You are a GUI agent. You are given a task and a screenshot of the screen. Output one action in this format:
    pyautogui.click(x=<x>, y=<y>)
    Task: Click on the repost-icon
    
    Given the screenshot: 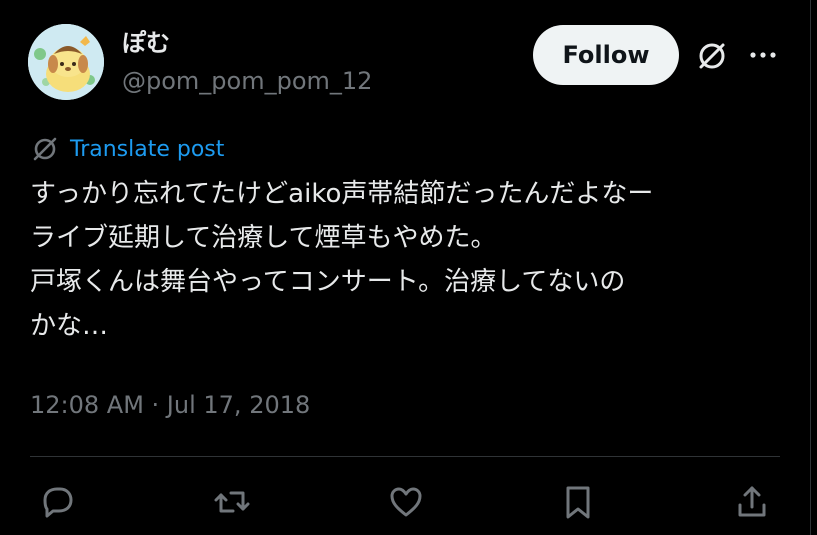 What is the action you would take?
    pyautogui.click(x=232, y=502)
    